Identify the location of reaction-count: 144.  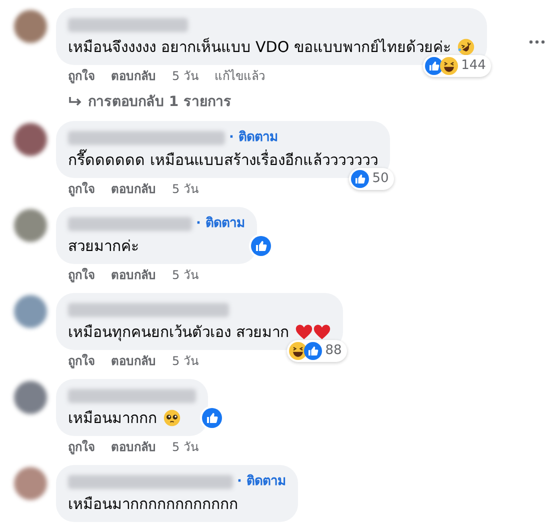
(473, 66).